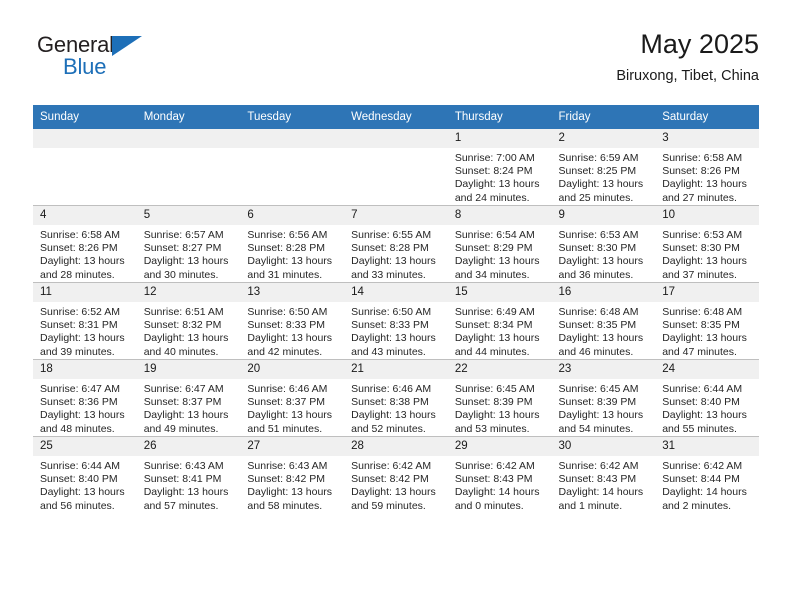 The image size is (792, 612). I want to click on daylight-text: Daylight: 13 hours and 36 minutes., so click(601, 268).